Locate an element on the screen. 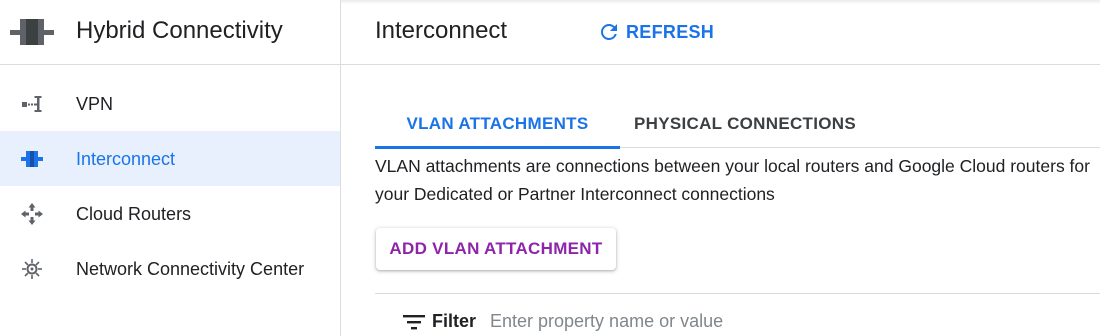  add-vlan-attachment-button: ADD VLAN ATTACHMENT is located at coordinates (496, 249).